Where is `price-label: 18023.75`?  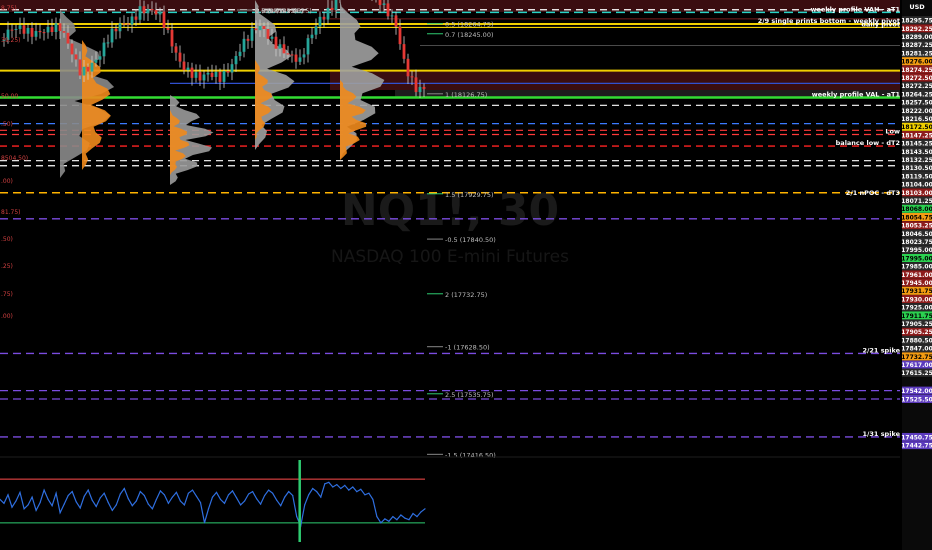 price-label: 18023.75 is located at coordinates (916, 241).